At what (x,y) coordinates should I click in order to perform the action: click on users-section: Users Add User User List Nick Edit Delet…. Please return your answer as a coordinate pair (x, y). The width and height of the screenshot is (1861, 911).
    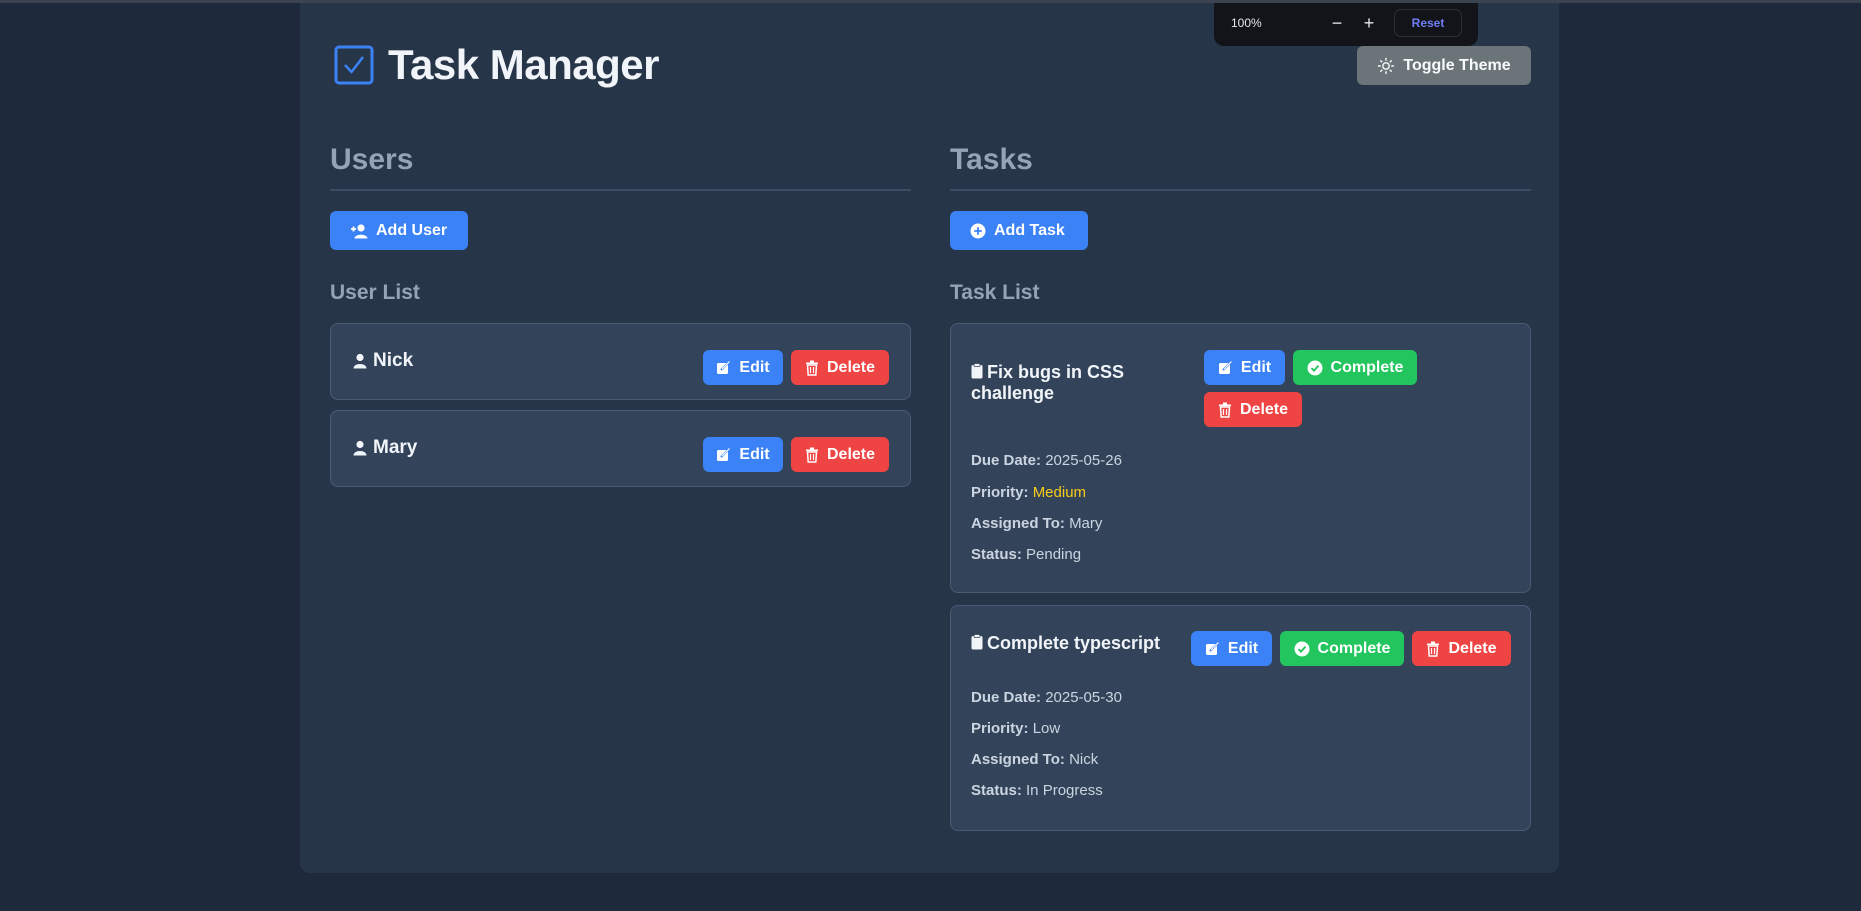
    Looking at the image, I should click on (620, 315).